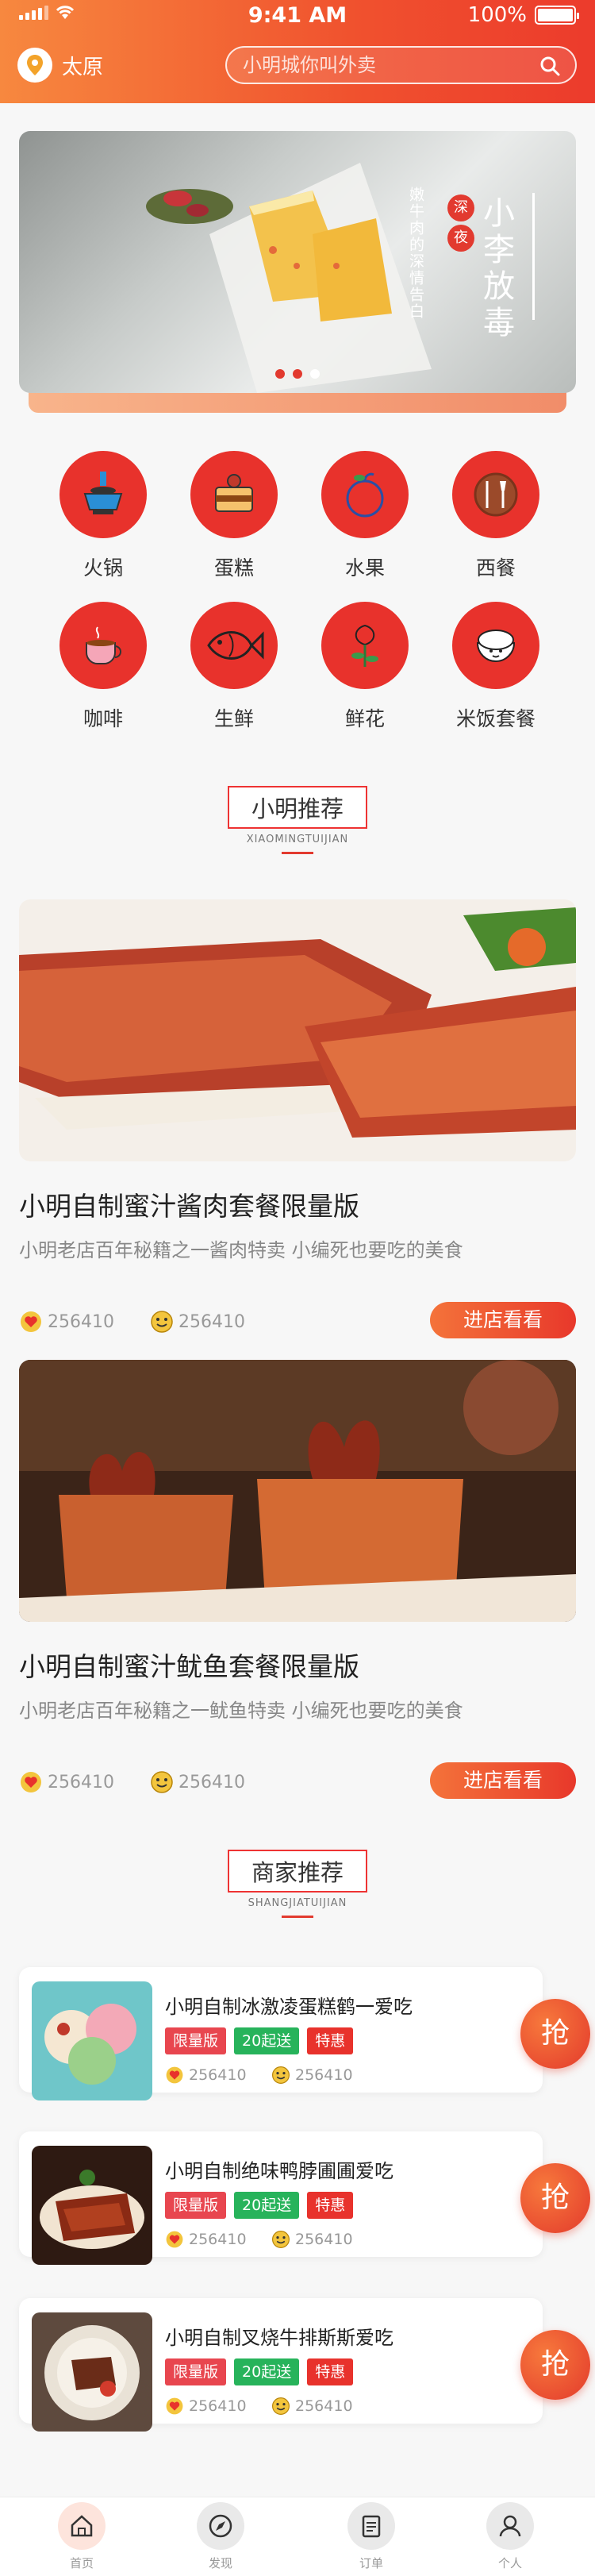  Describe the element at coordinates (371, 2536) in the screenshot. I see `tab-orders: 订单` at that location.